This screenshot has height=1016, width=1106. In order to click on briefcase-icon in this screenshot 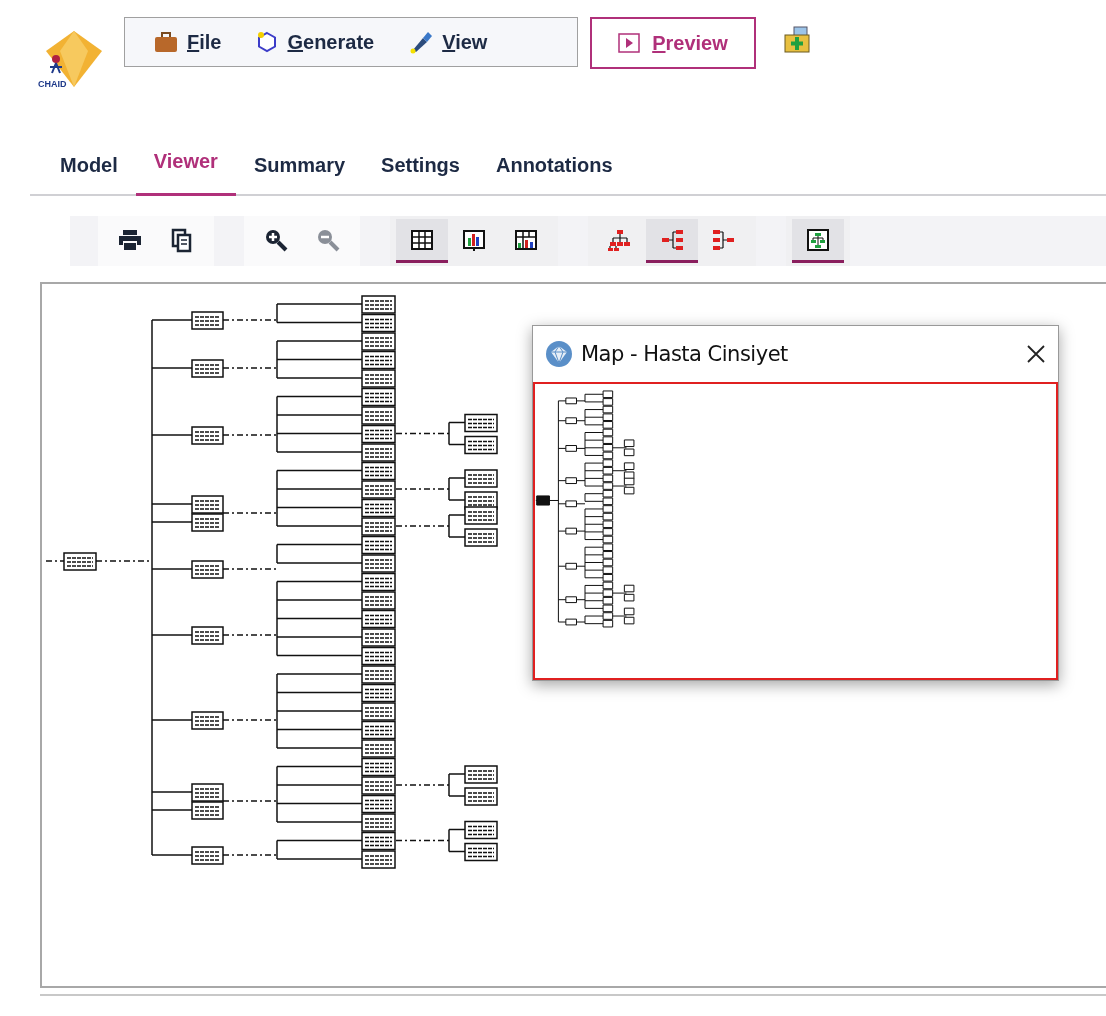, I will do `click(166, 42)`.